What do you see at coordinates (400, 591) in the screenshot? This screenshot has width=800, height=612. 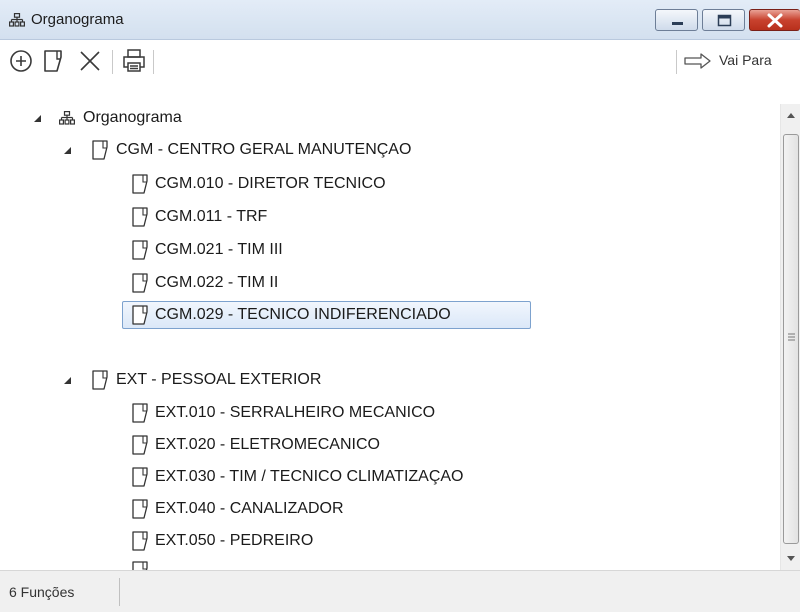 I see `status-bar: 6 Funções` at bounding box center [400, 591].